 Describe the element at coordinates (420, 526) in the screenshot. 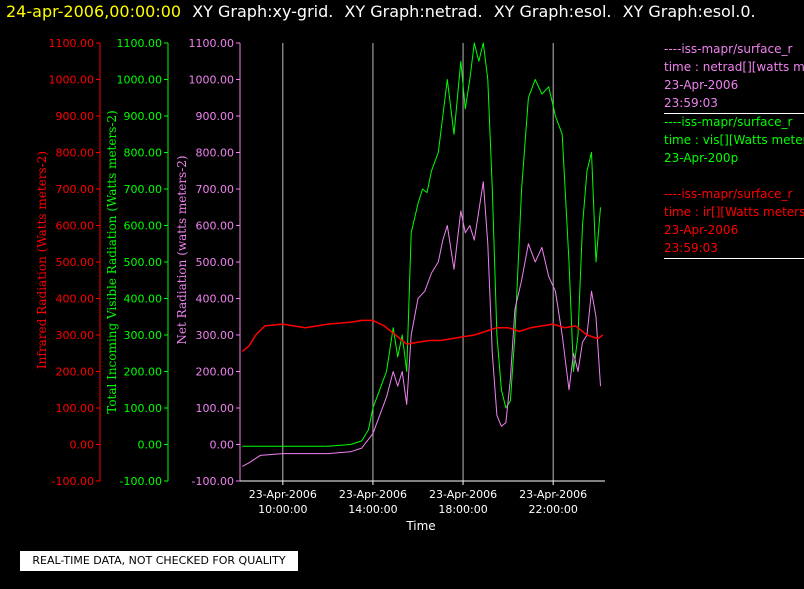

I see `x-axis-label: Time` at that location.